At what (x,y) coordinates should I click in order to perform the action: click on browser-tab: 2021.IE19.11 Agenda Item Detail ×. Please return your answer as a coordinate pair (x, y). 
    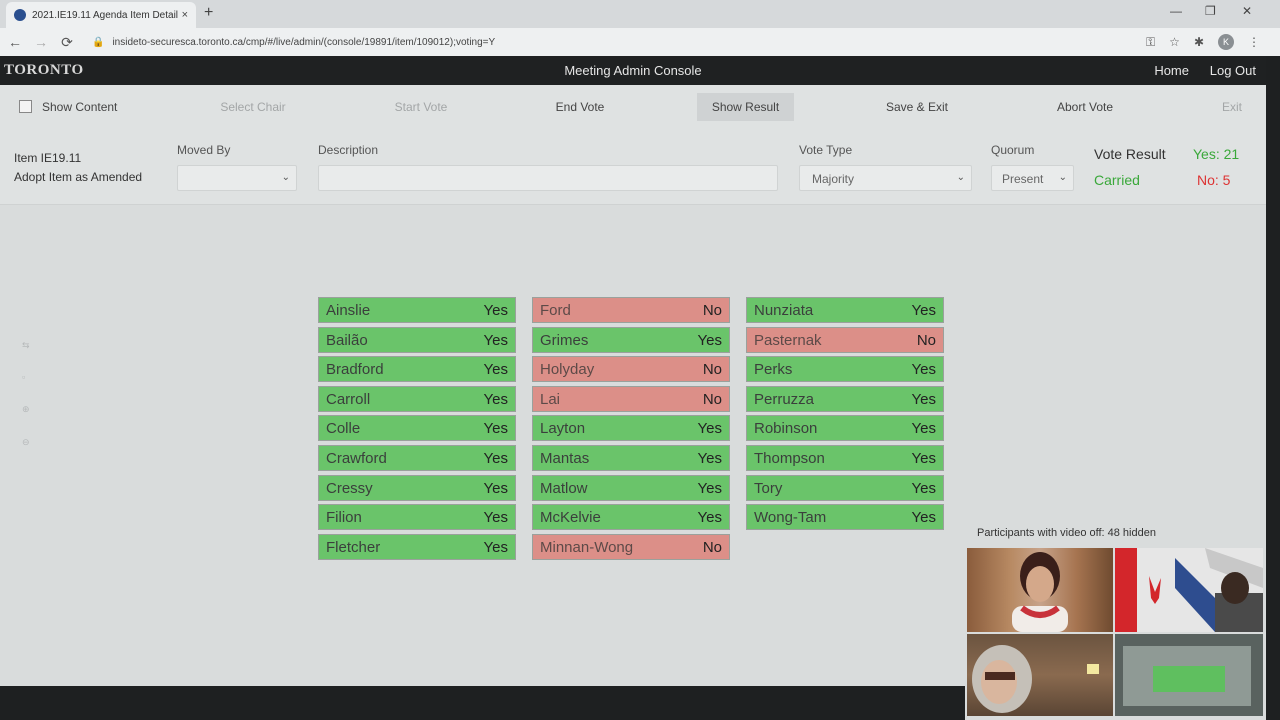
    Looking at the image, I should click on (101, 15).